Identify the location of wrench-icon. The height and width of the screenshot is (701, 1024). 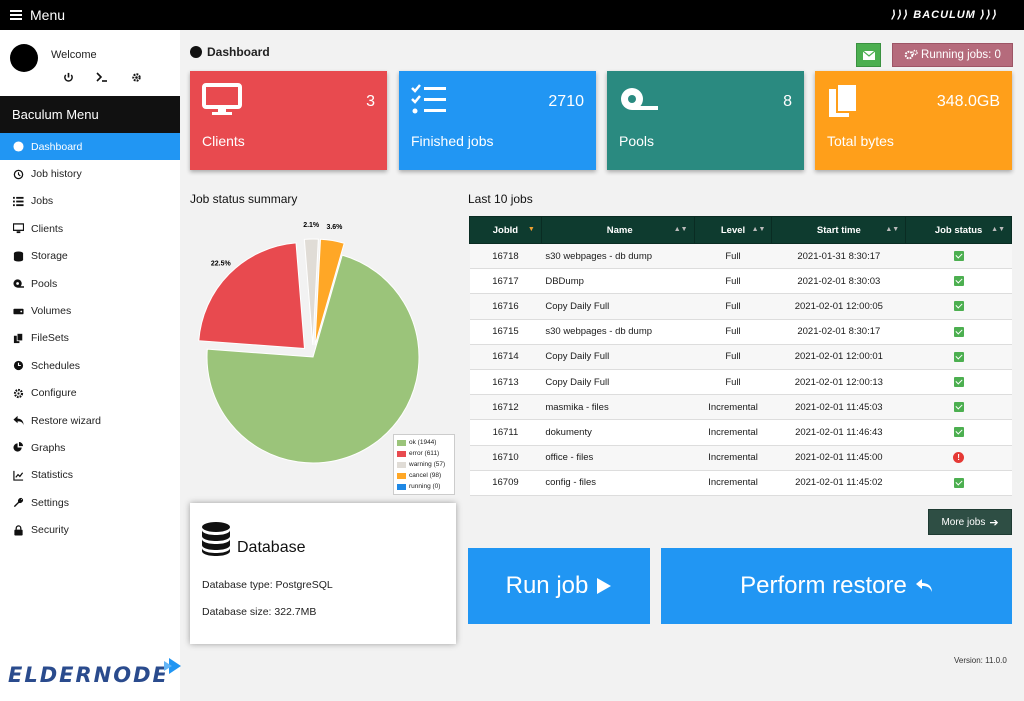
(18, 503).